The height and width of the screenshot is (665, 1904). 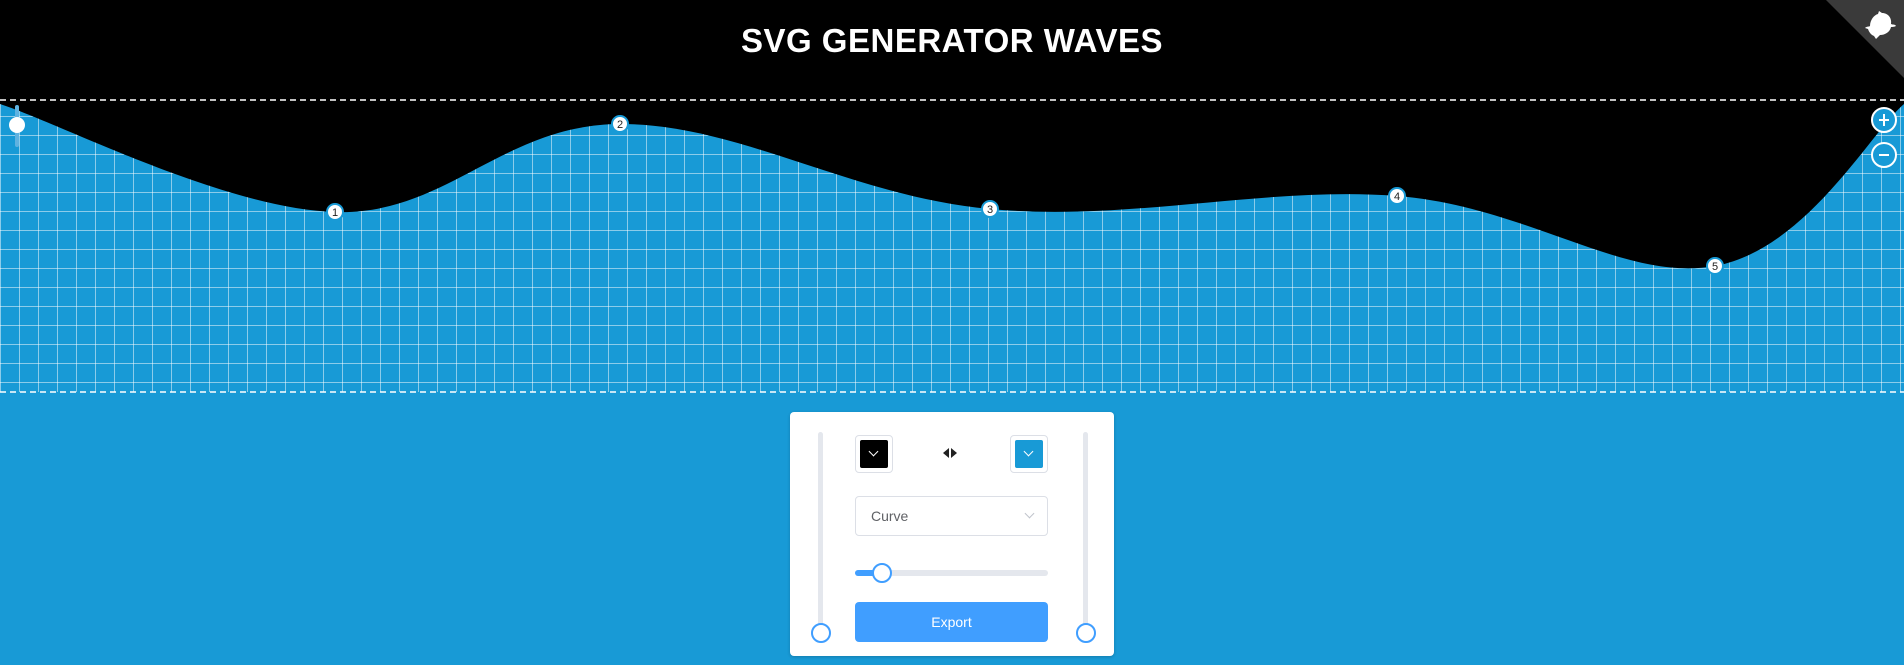 I want to click on wave-point-handle: 3, so click(x=990, y=209).